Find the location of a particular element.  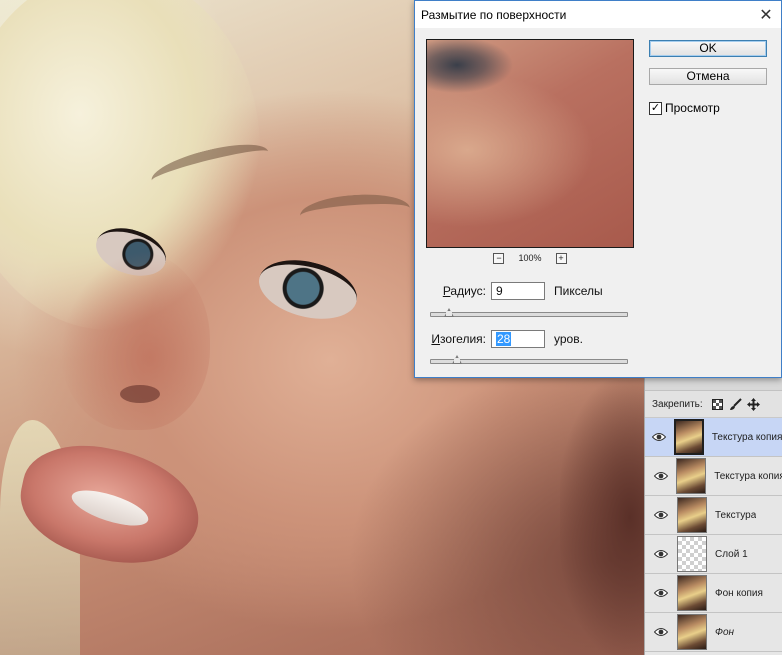

layer-name: Текстура копия 2 is located at coordinates (746, 437).